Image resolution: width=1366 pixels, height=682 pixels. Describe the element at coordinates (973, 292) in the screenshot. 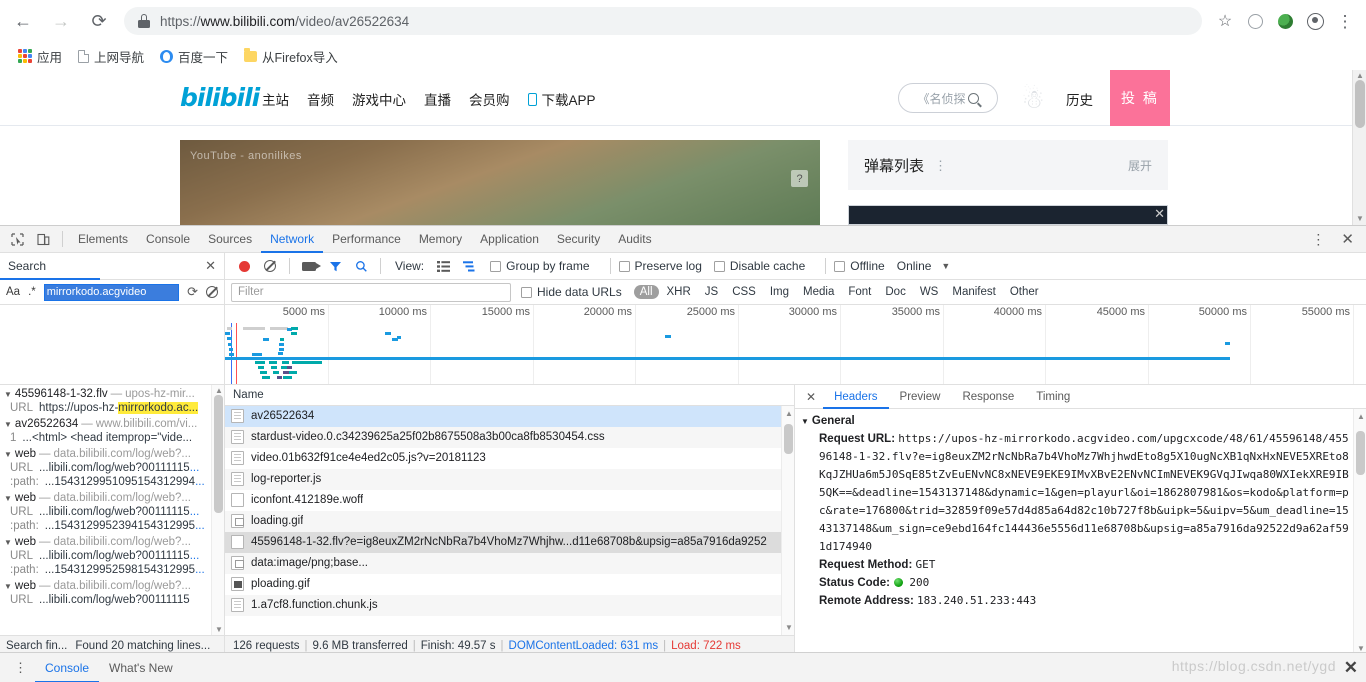

I see `filter-type-manifest: Manifest` at that location.